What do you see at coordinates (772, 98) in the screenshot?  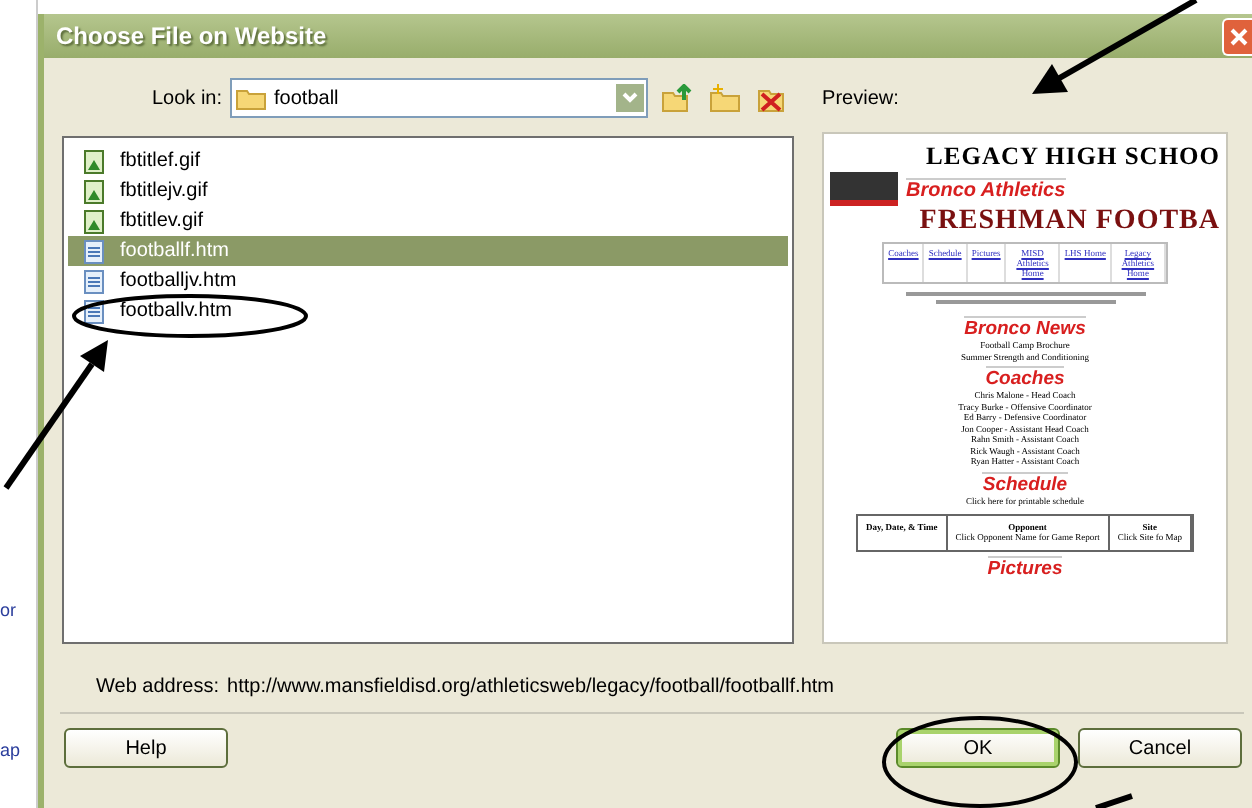 I see `delete-icon` at bounding box center [772, 98].